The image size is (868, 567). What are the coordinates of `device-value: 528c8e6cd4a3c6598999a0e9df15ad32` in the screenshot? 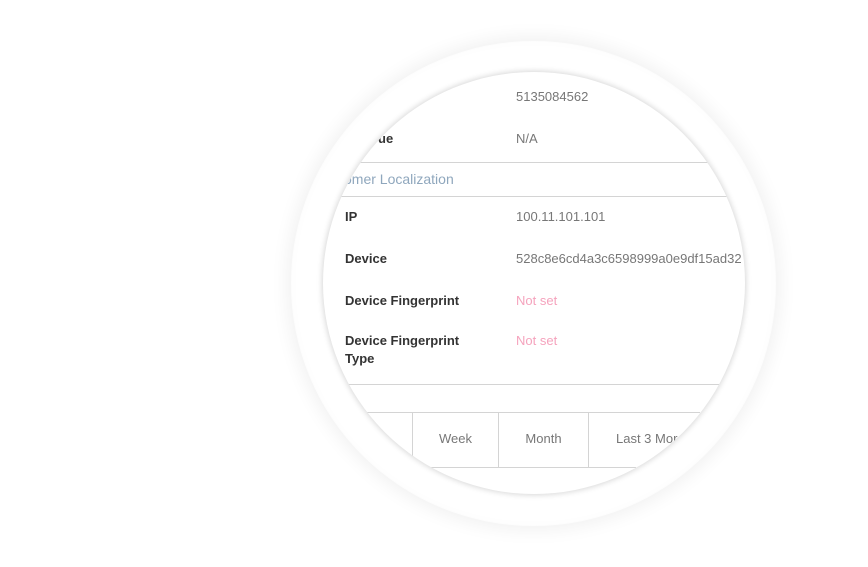 It's located at (629, 258).